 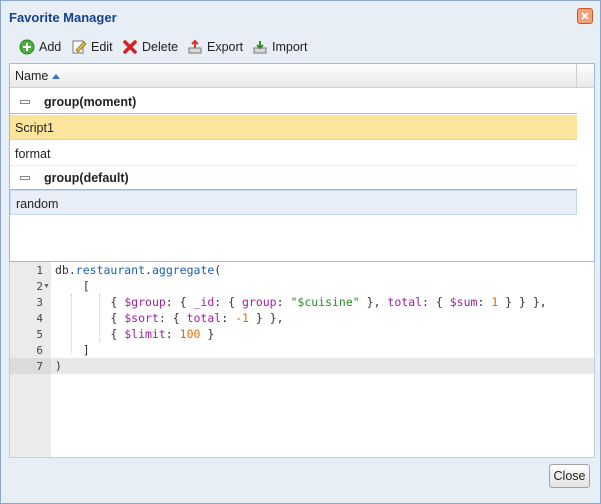 What do you see at coordinates (39, 302) in the screenshot?
I see `line-number: 3` at bounding box center [39, 302].